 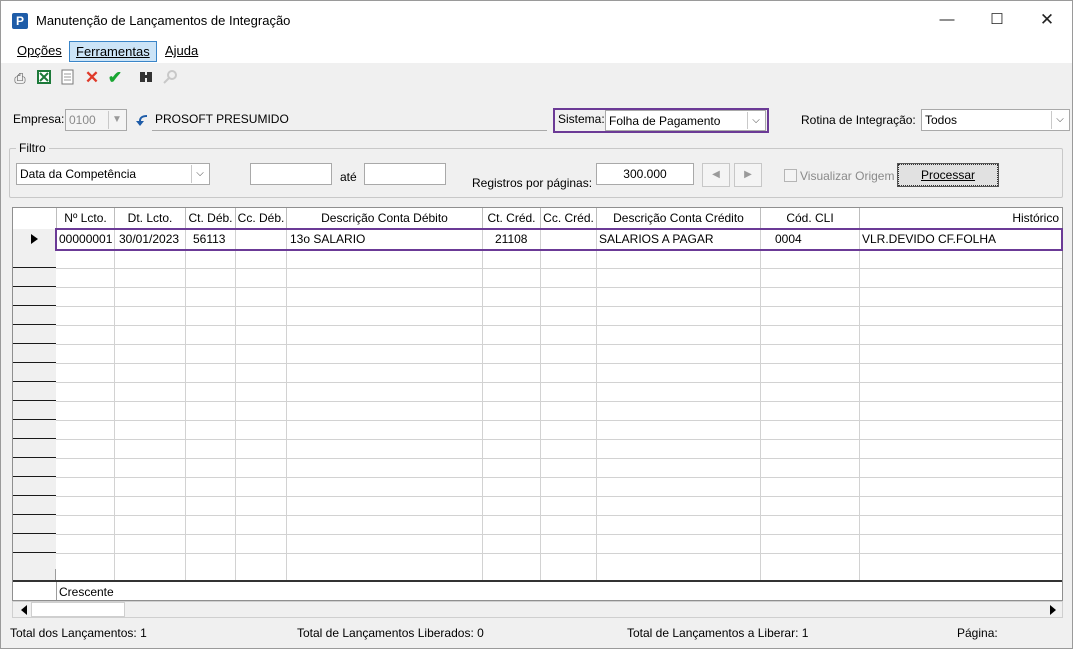 I want to click on sistema-label: Sistema:, so click(x=581, y=119).